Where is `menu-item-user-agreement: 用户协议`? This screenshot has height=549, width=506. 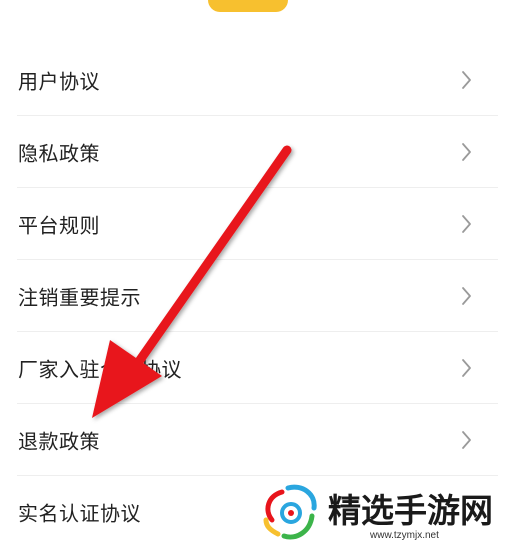 menu-item-user-agreement: 用户协议 is located at coordinates (253, 80).